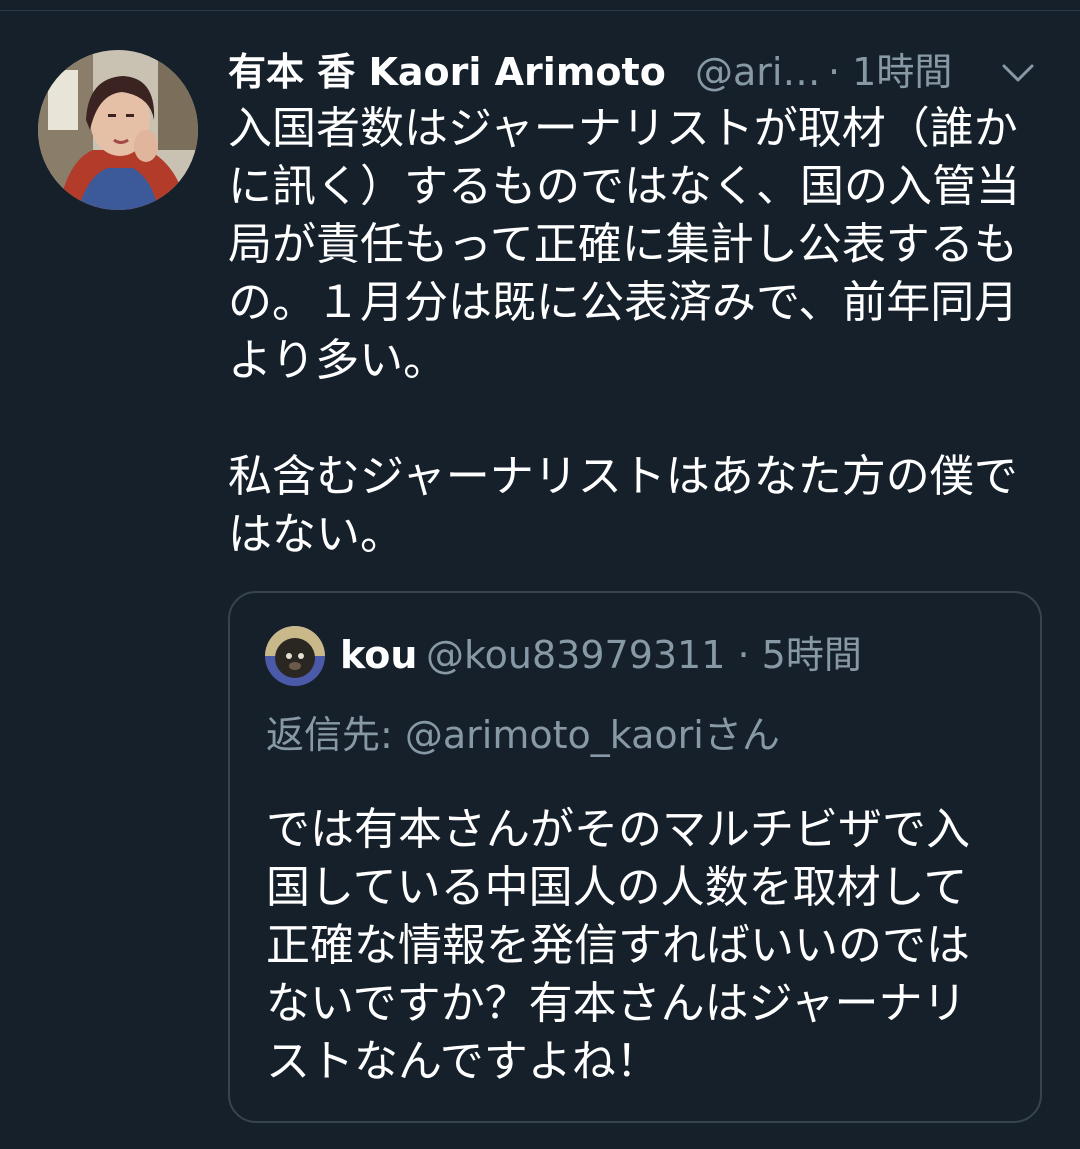 The width and height of the screenshot is (1080, 1149). What do you see at coordinates (447, 72) in the screenshot?
I see `author-display-name: 有本 香 Kaori Arimoto` at bounding box center [447, 72].